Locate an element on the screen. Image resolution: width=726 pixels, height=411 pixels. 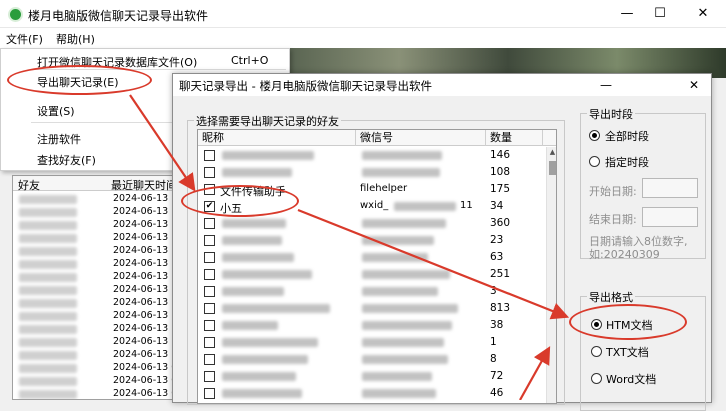
friends-table-scrollbar: ▲ is located at coordinates (551, 275).